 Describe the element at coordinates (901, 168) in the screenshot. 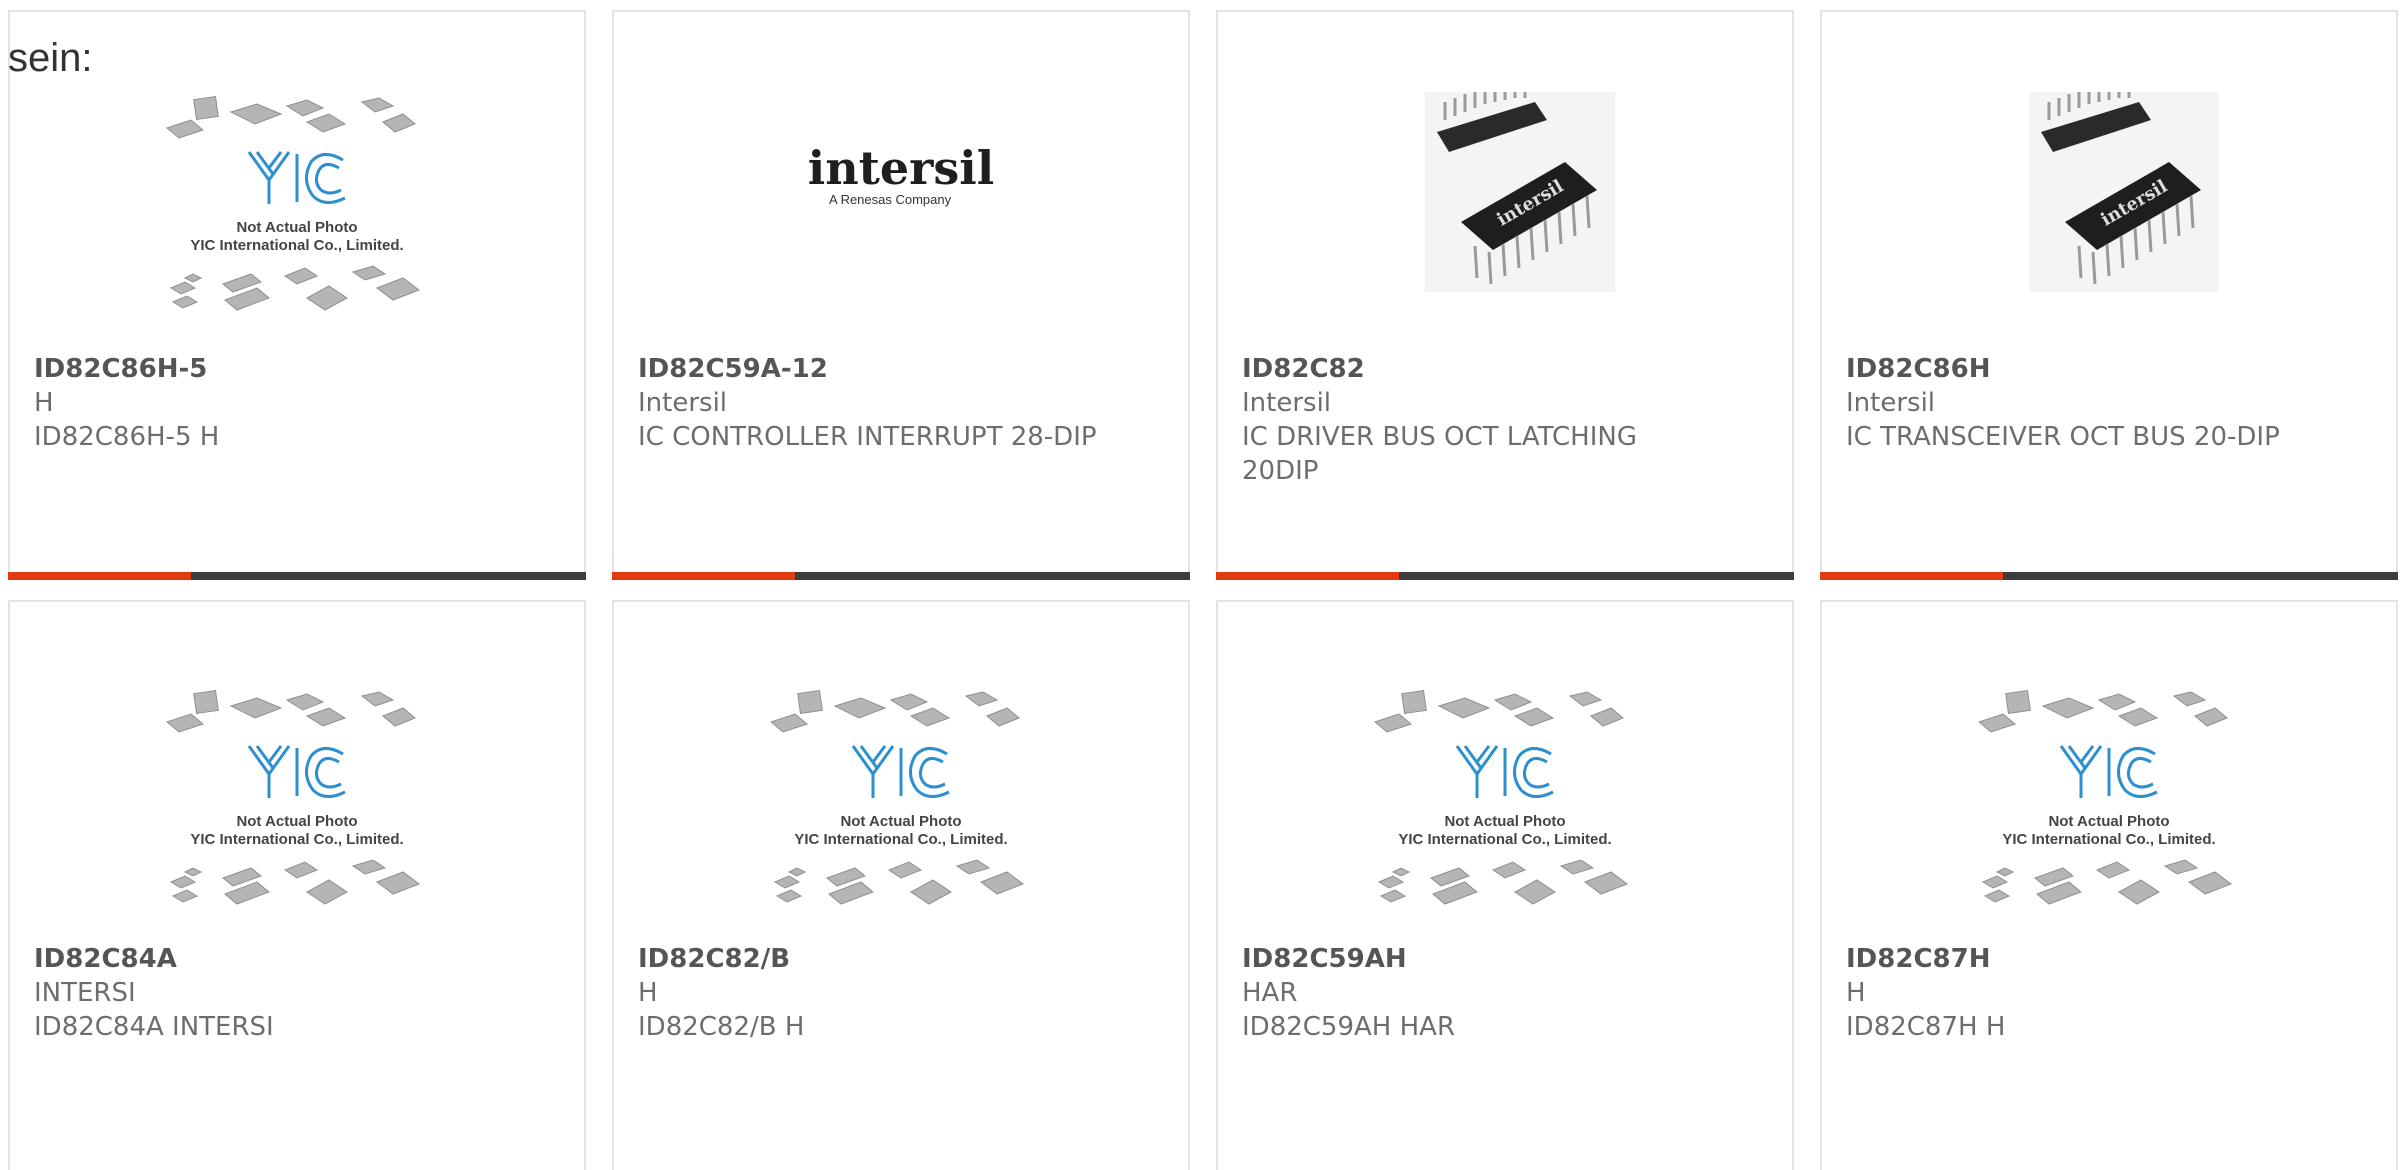

I see `intersil-wordmark: intersil` at that location.